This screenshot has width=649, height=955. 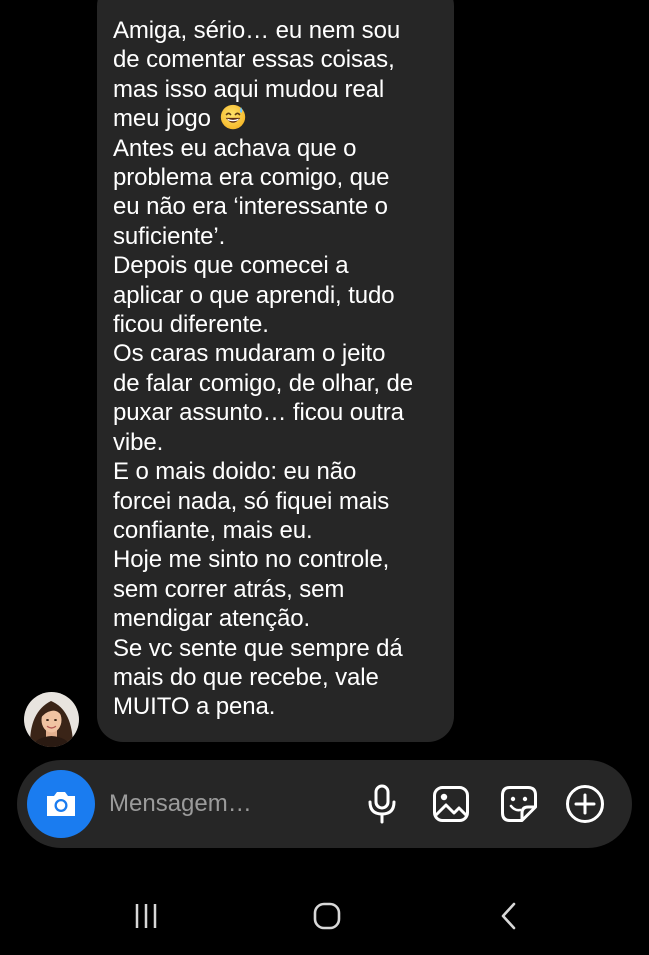 I want to click on more-options-button, so click(x=585, y=804).